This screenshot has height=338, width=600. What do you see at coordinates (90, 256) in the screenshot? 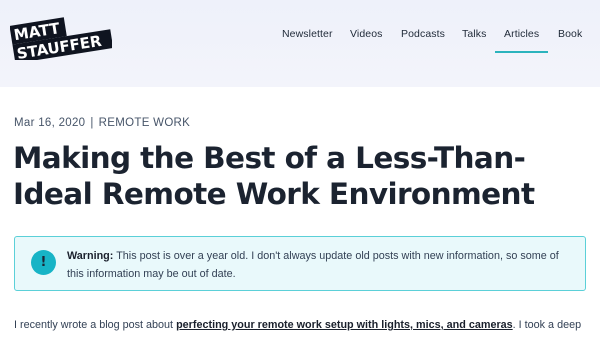
I see `warning-label: Warning:` at bounding box center [90, 256].